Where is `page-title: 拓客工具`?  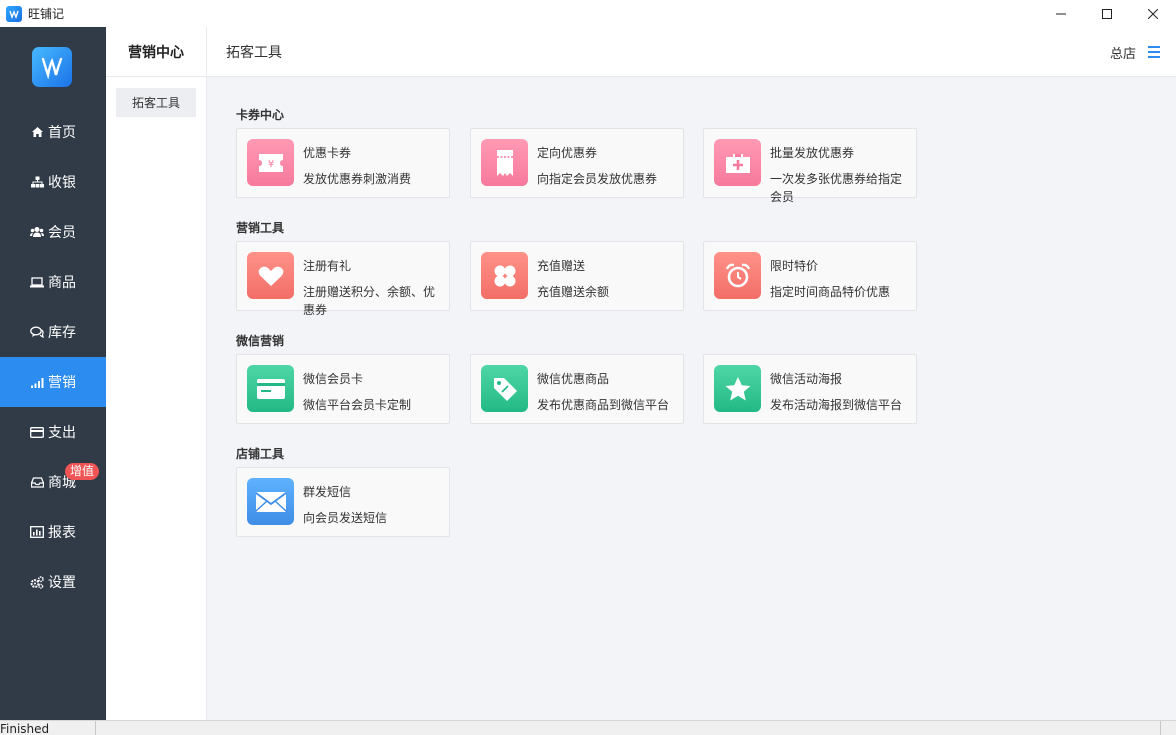 page-title: 拓客工具 is located at coordinates (254, 53).